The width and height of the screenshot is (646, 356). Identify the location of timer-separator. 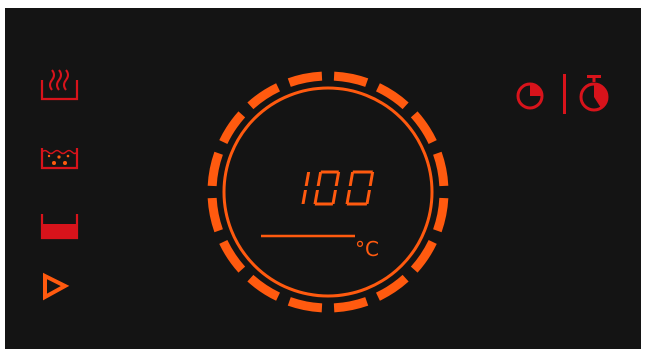
(564, 94).